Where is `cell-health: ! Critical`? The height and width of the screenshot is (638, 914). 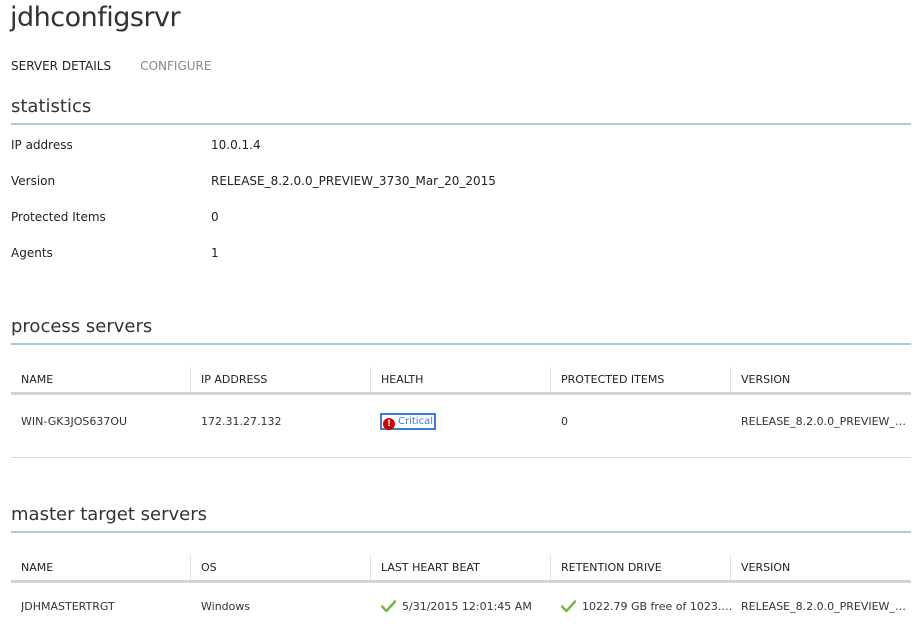 cell-health: ! Critical is located at coordinates (408, 421).